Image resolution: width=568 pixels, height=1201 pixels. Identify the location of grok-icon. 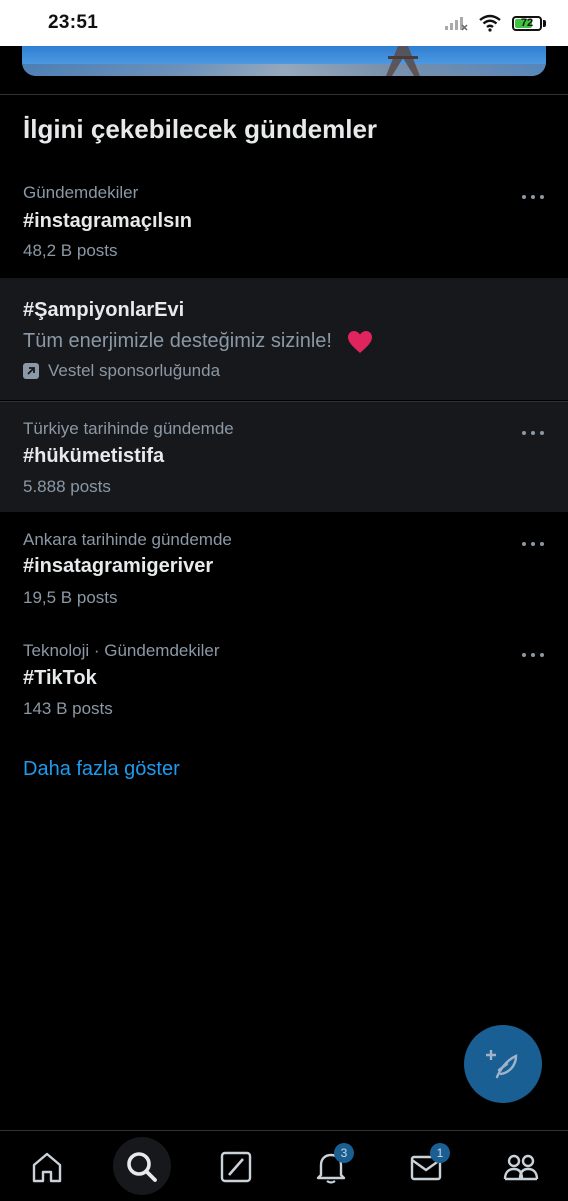
(236, 1167).